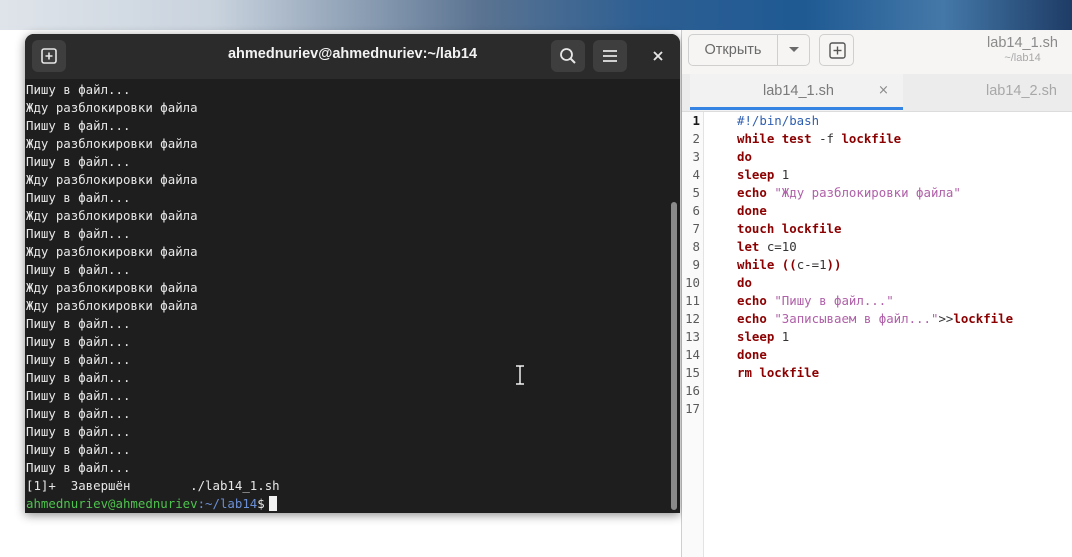 This screenshot has height=557, width=1072. What do you see at coordinates (696, 246) in the screenshot?
I see `line-number: 8` at bounding box center [696, 246].